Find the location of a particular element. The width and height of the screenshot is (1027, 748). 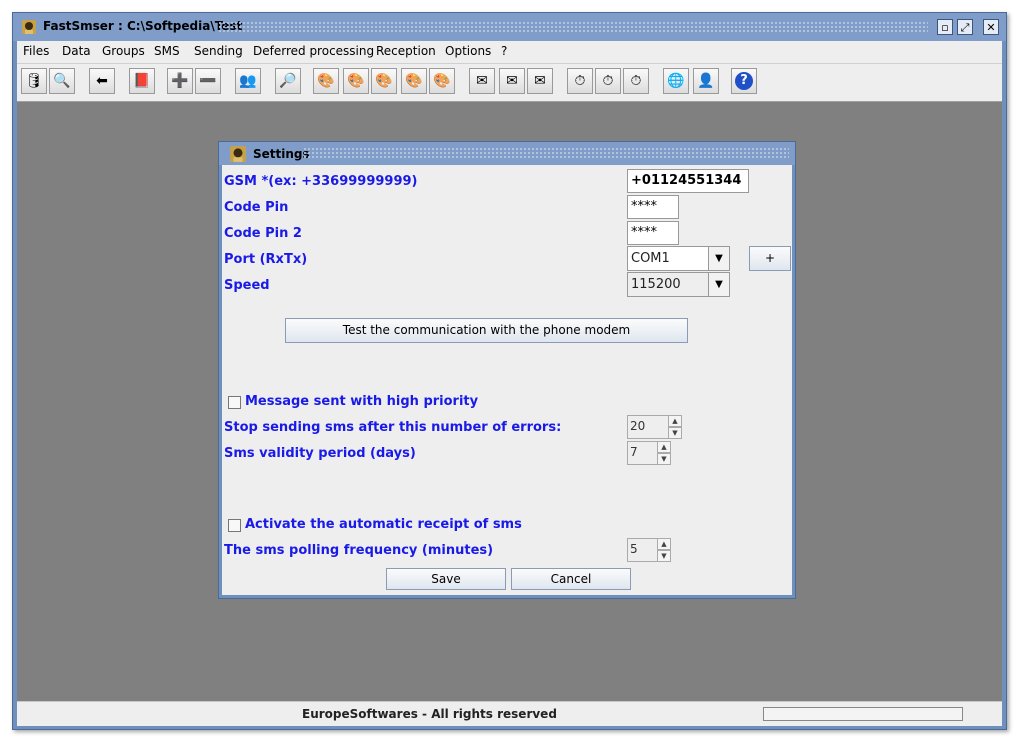

close-icon: ✕ is located at coordinates (991, 27).